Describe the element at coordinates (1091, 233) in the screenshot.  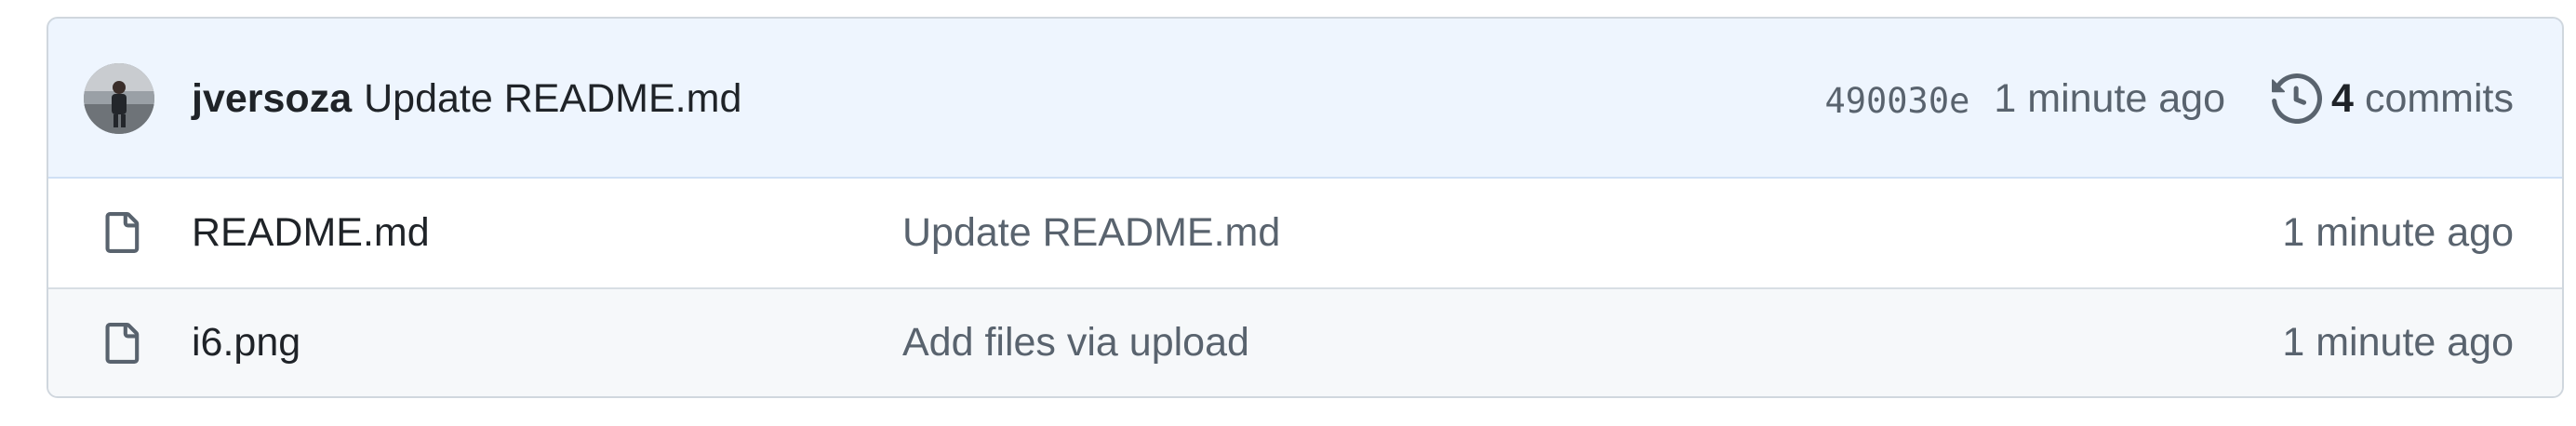
I see `file-commit-message: Update README.md` at that location.